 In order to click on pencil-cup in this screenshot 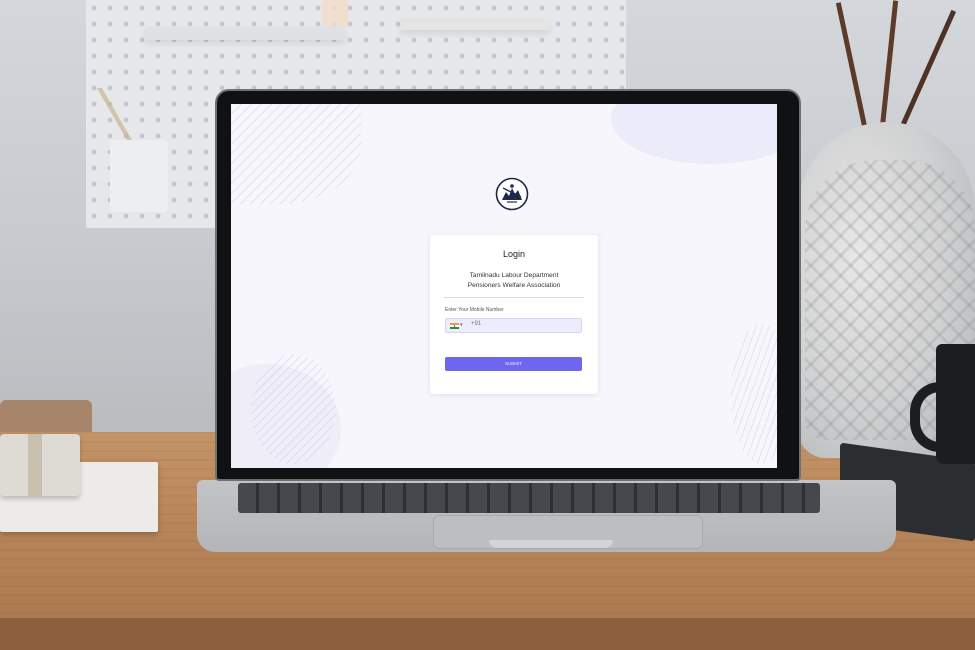, I will do `click(139, 176)`.